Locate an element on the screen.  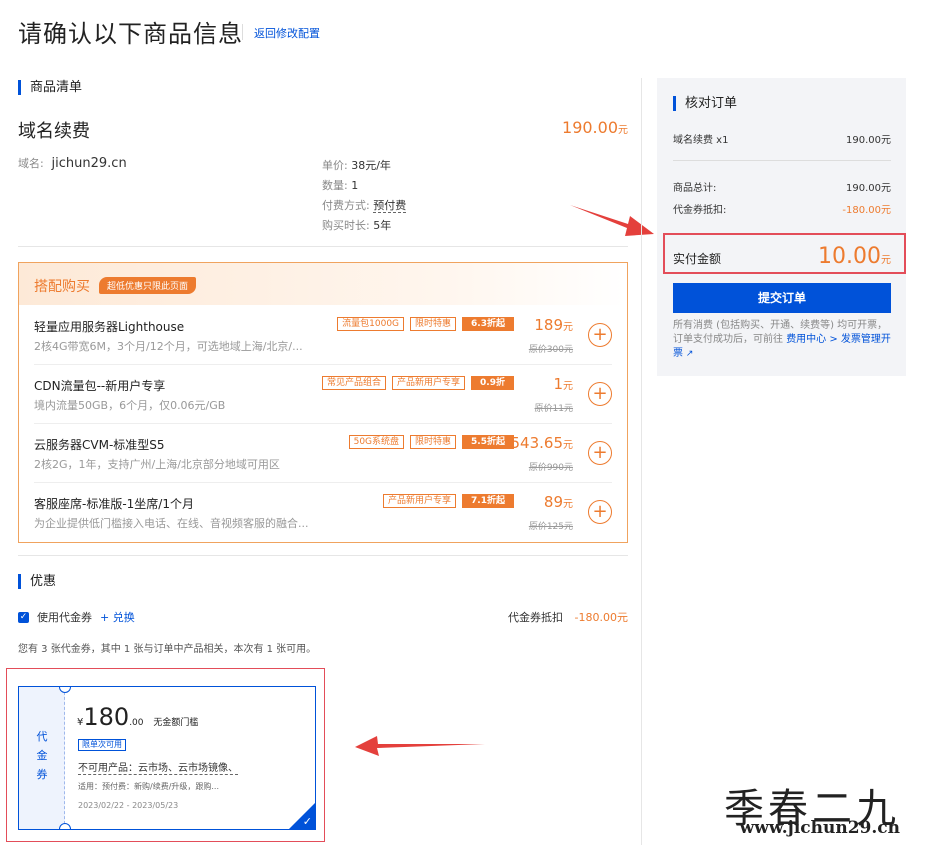
external-link-icon: ↗ is located at coordinates (688, 354).